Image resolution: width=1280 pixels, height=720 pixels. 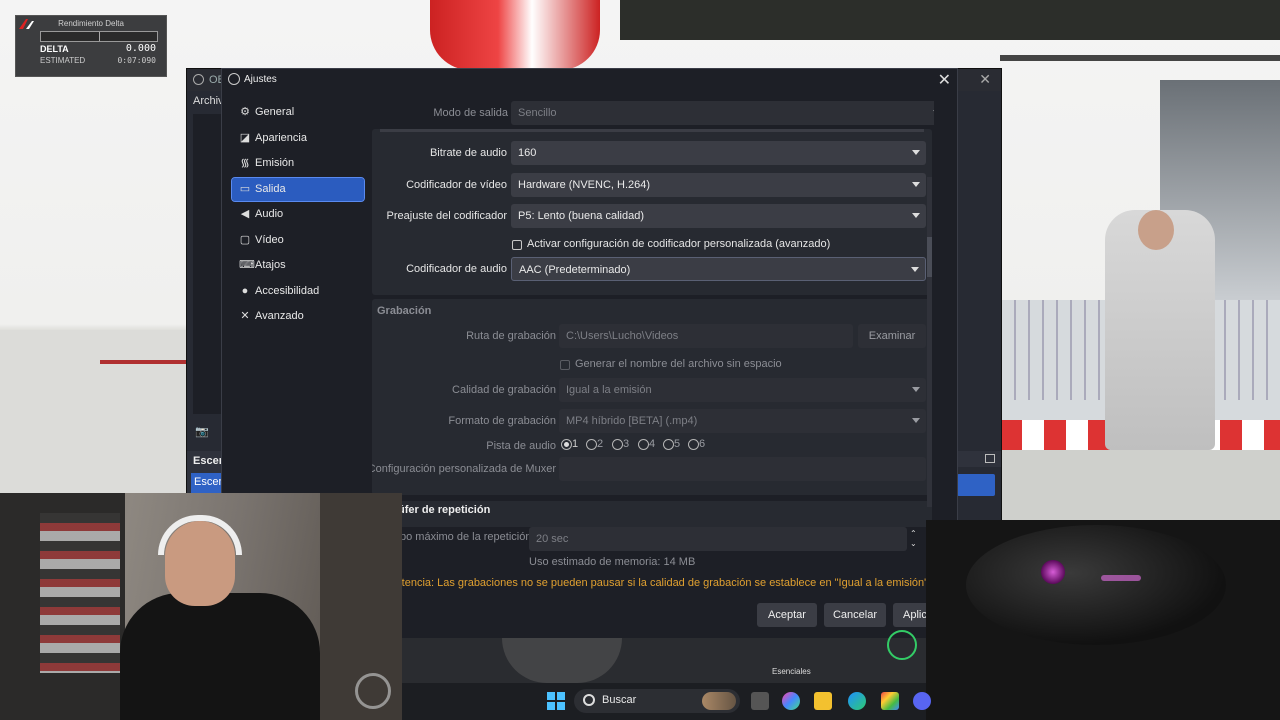 What do you see at coordinates (298, 163) in the screenshot?
I see `nav-item-emision: ᯾ Emisión` at bounding box center [298, 163].